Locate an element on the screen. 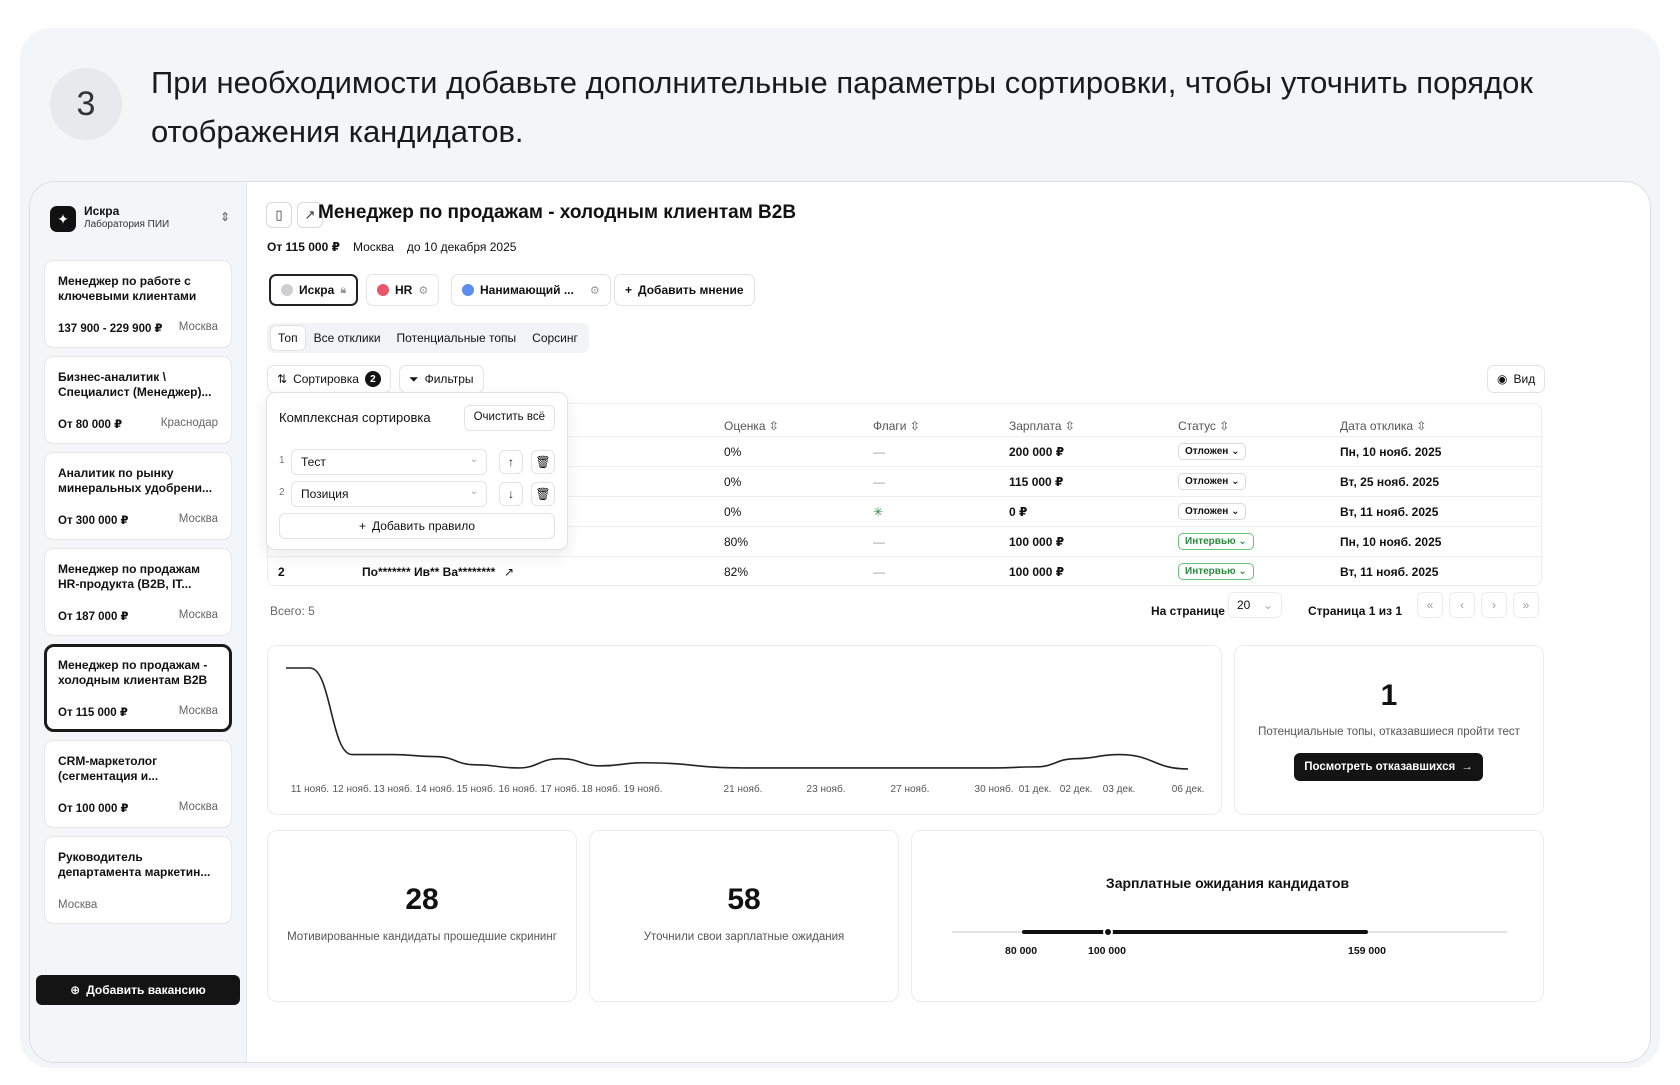 This screenshot has height=1085, width=1680. view-refused-button: Посмотреть отказавшихся → is located at coordinates (1388, 767).